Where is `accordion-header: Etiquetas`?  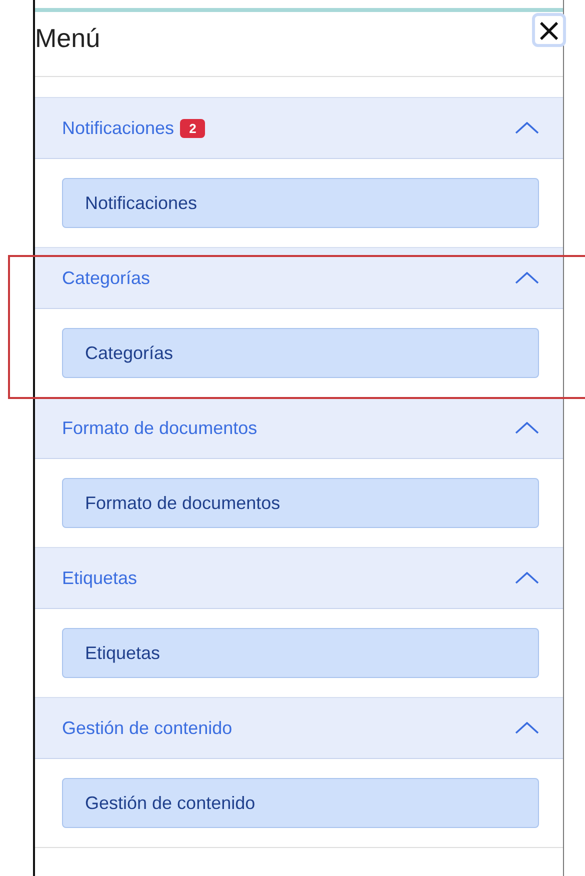 accordion-header: Etiquetas is located at coordinates (299, 578).